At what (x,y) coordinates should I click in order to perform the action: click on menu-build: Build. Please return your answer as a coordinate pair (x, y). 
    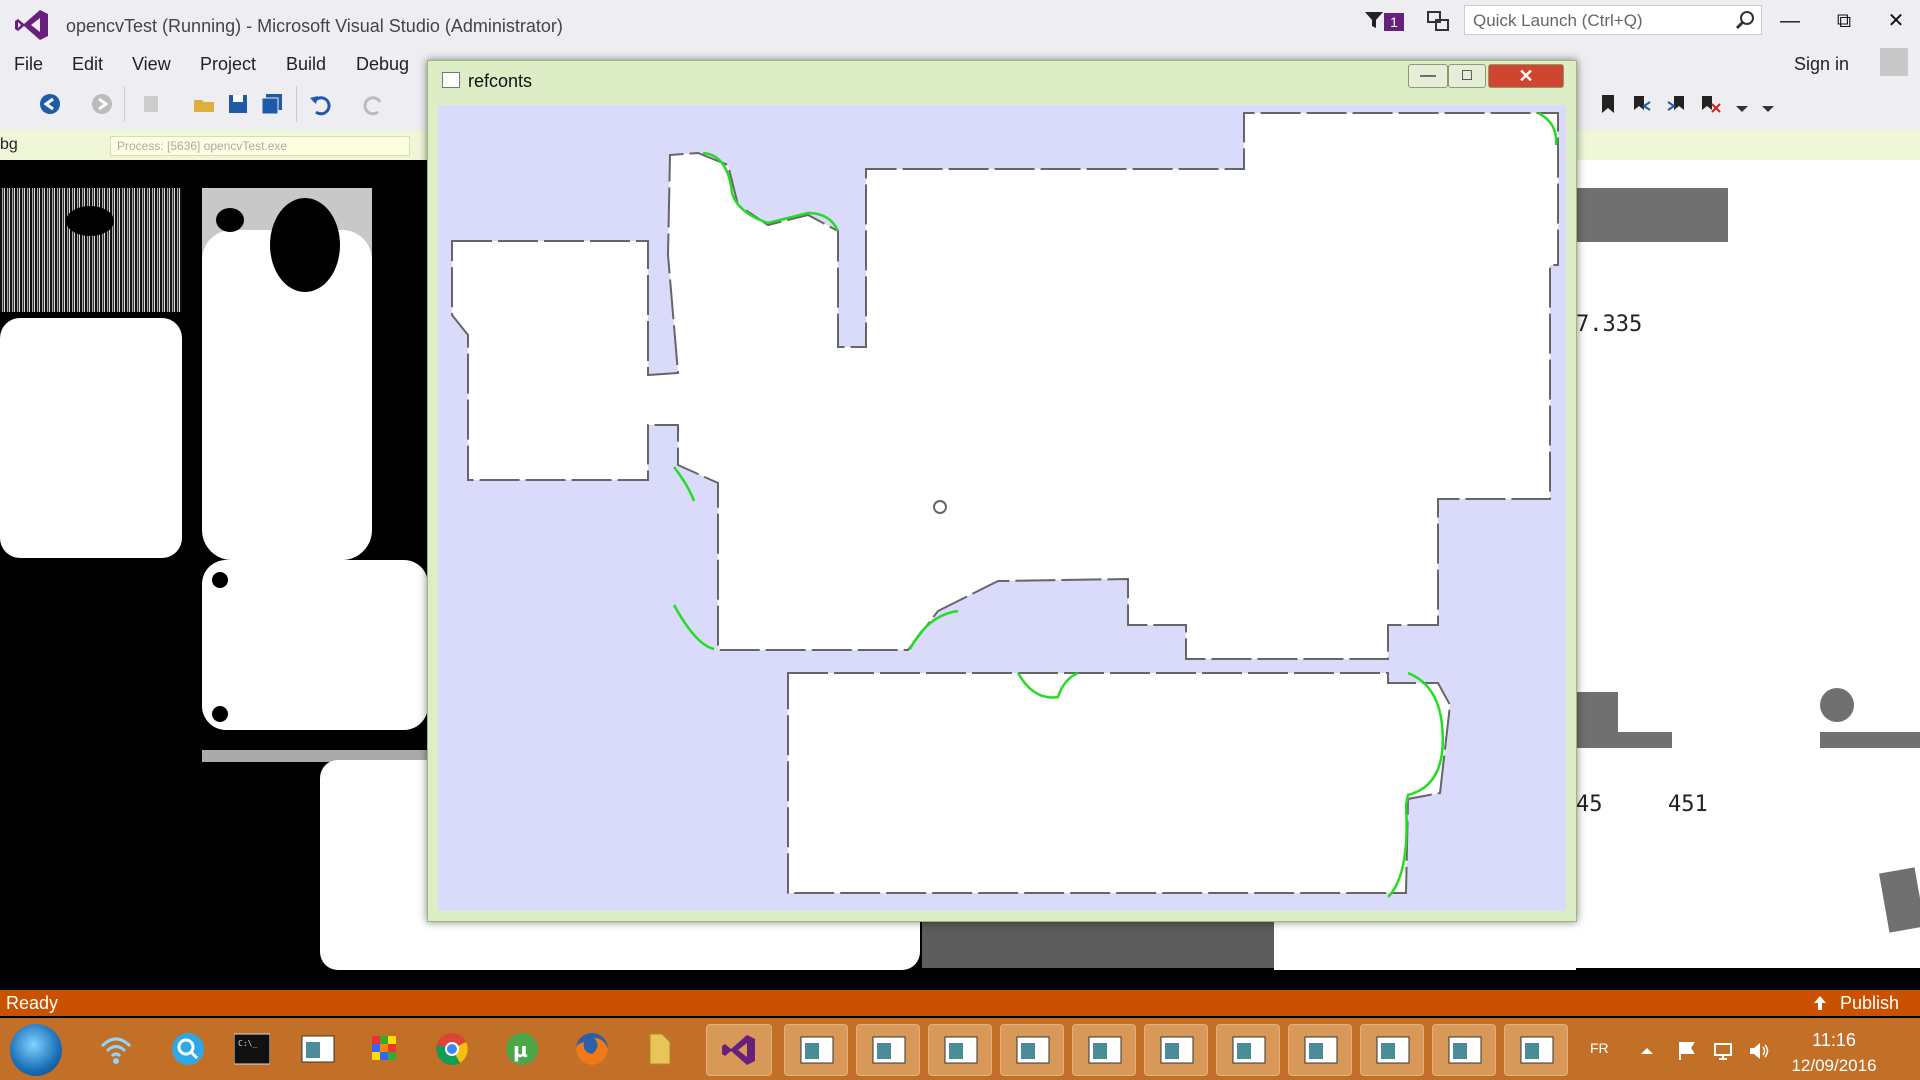
    Looking at the image, I should click on (306, 64).